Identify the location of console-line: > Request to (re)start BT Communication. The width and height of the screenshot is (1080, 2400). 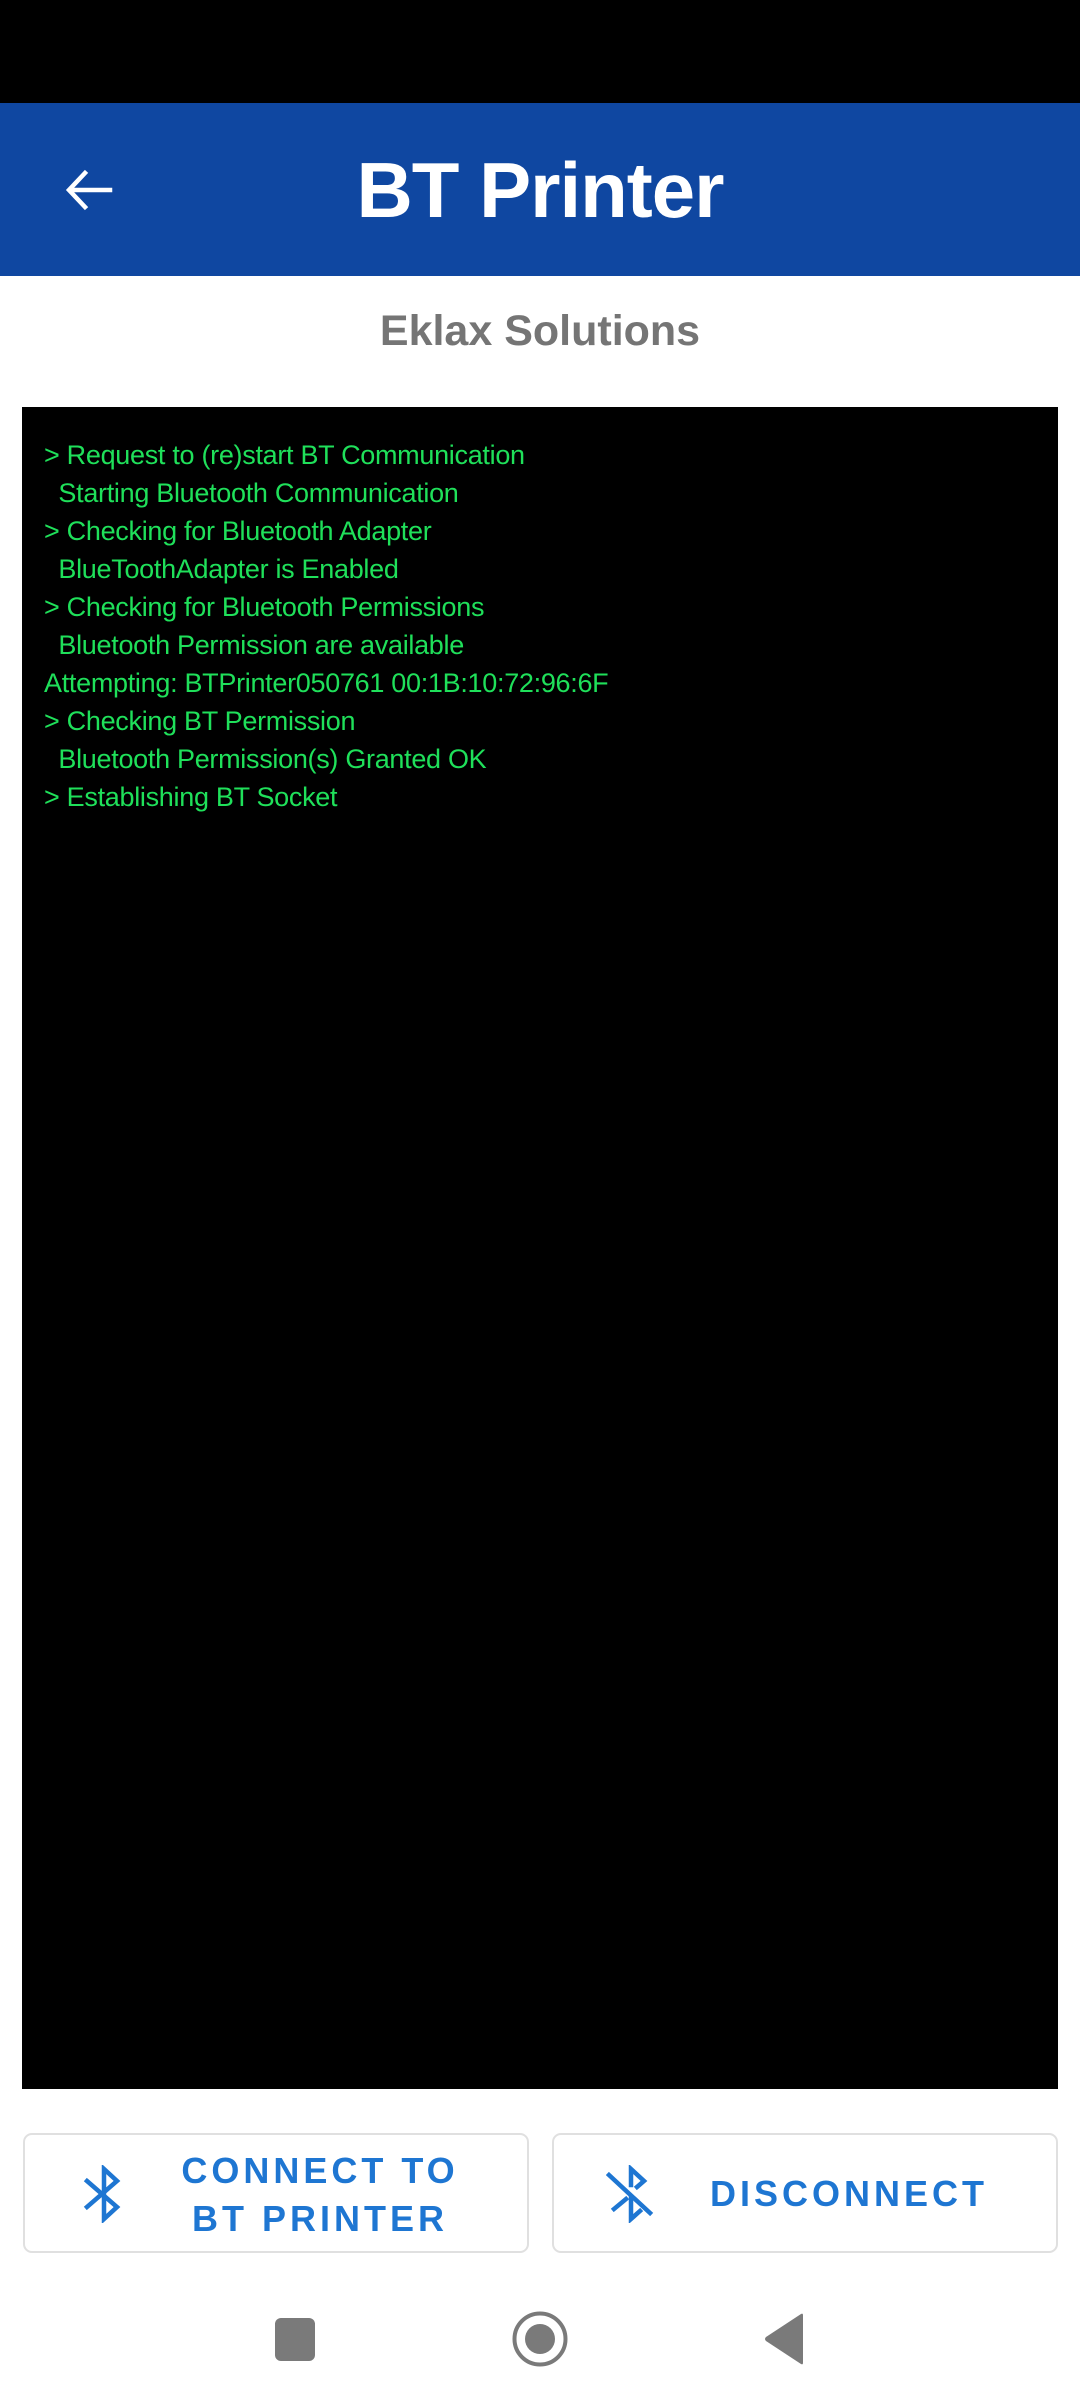
(284, 455).